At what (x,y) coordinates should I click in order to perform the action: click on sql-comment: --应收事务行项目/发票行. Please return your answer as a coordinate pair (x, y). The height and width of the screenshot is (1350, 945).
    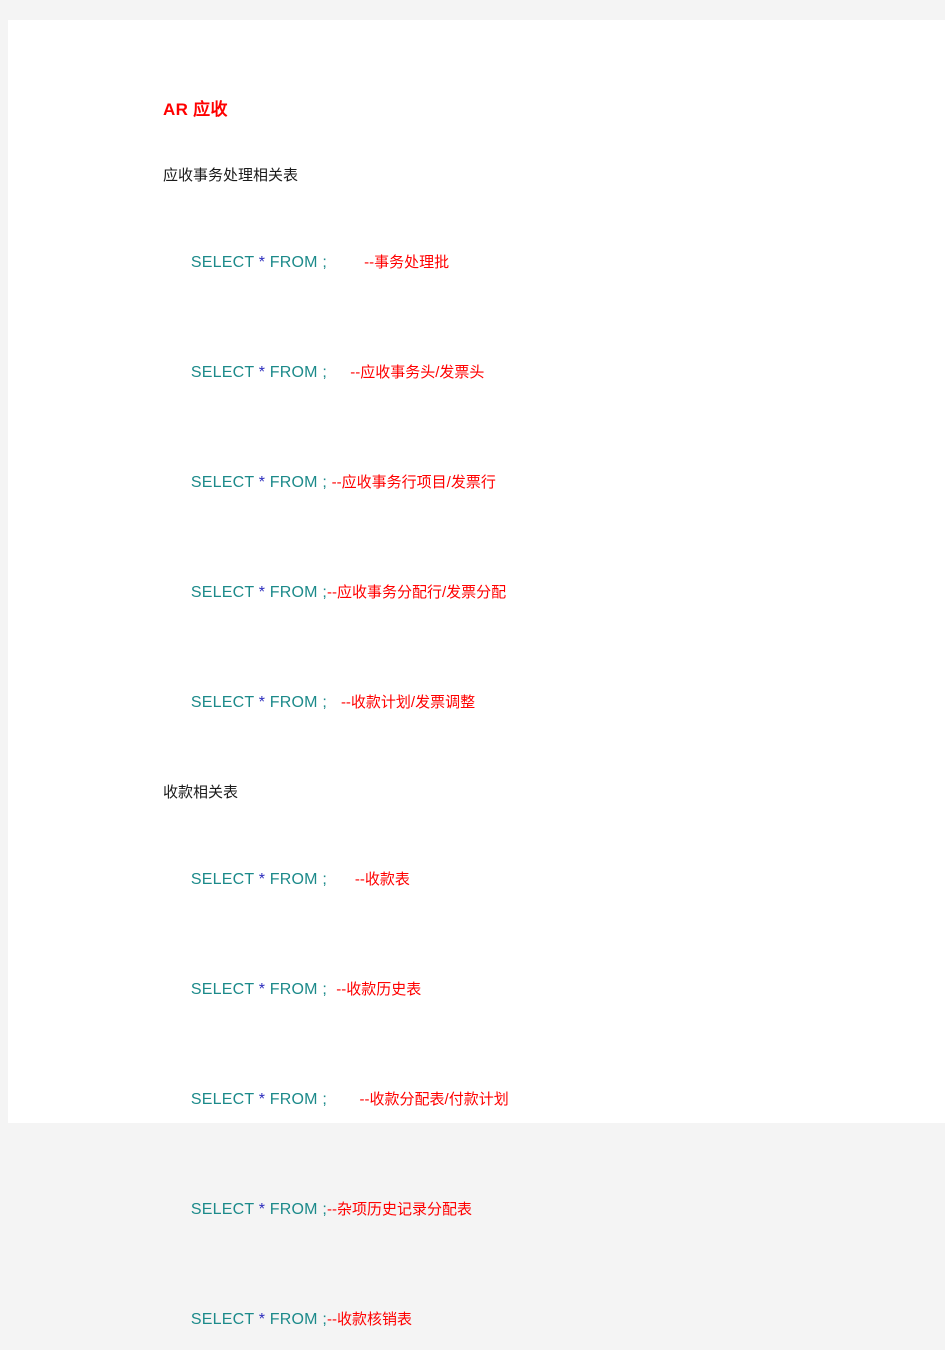
    Looking at the image, I should click on (413, 482).